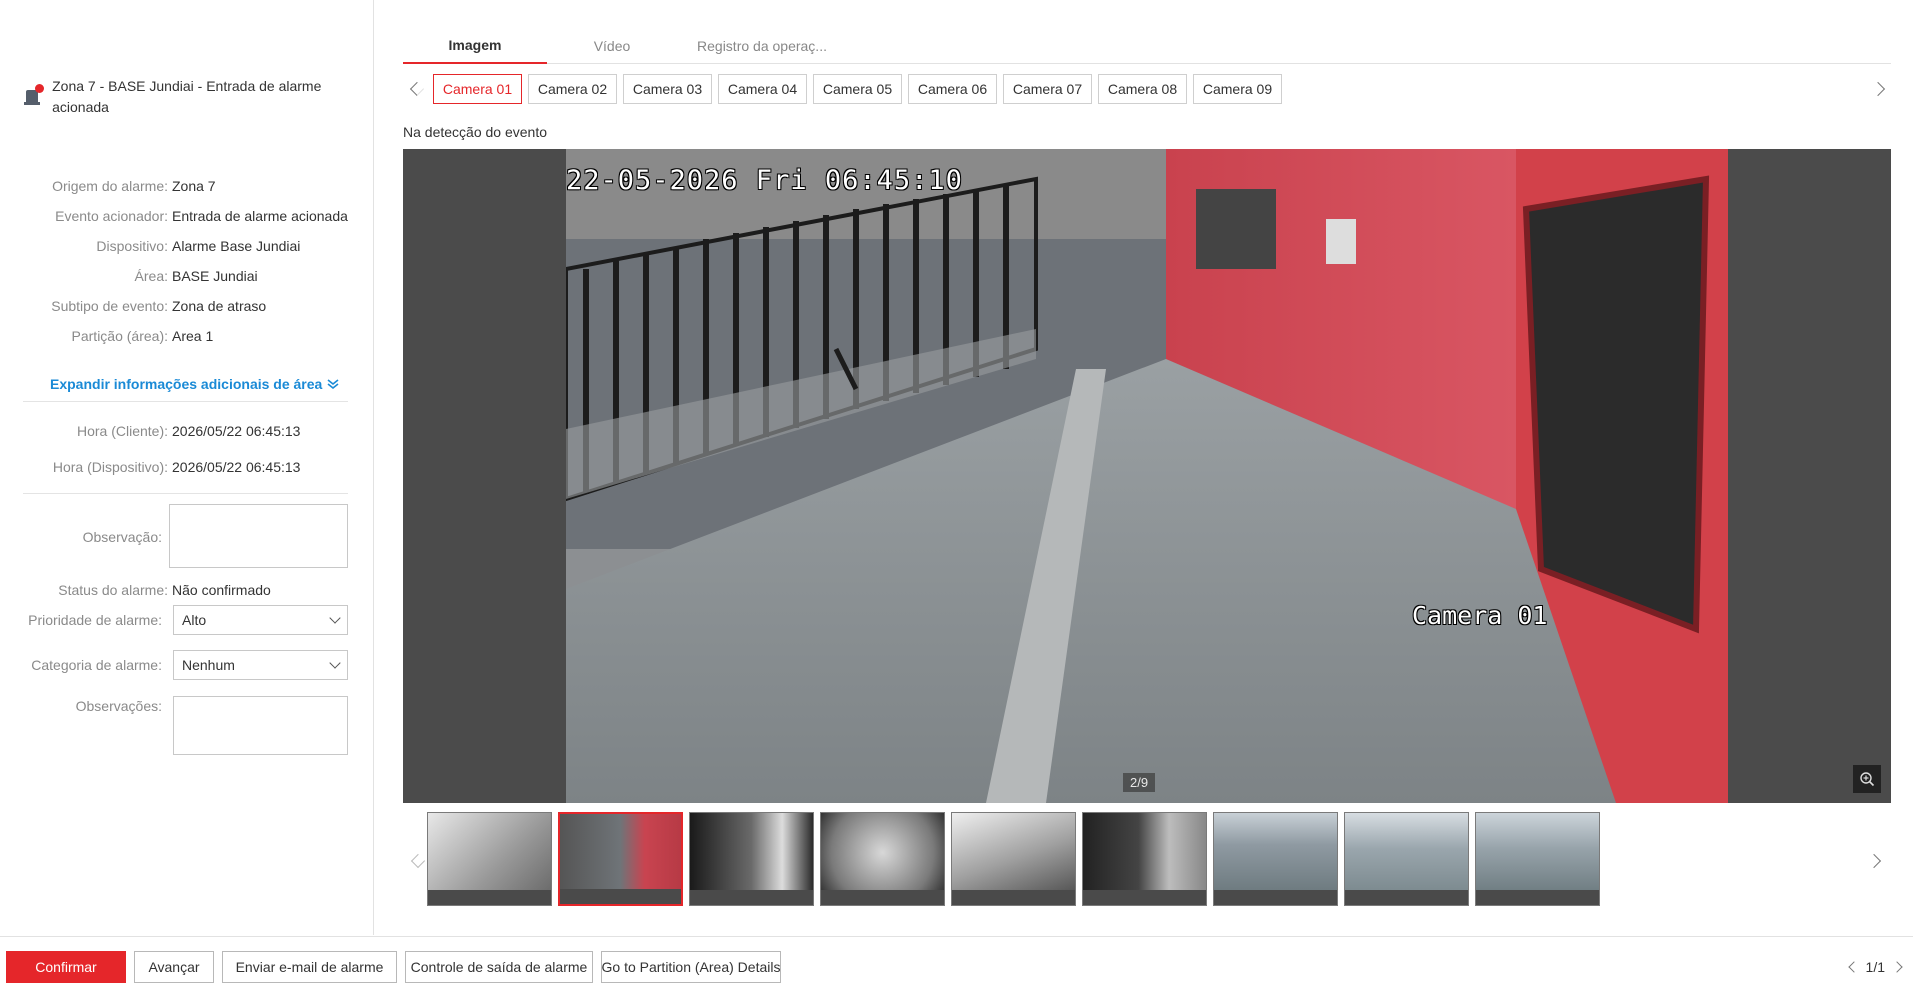 This screenshot has height=990, width=1913. What do you see at coordinates (1139, 782) in the screenshot?
I see `image-counter: 2/9` at bounding box center [1139, 782].